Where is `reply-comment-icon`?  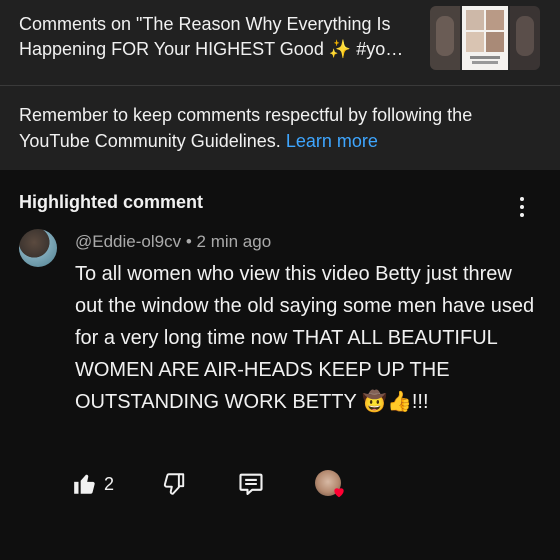 reply-comment-icon is located at coordinates (251, 484).